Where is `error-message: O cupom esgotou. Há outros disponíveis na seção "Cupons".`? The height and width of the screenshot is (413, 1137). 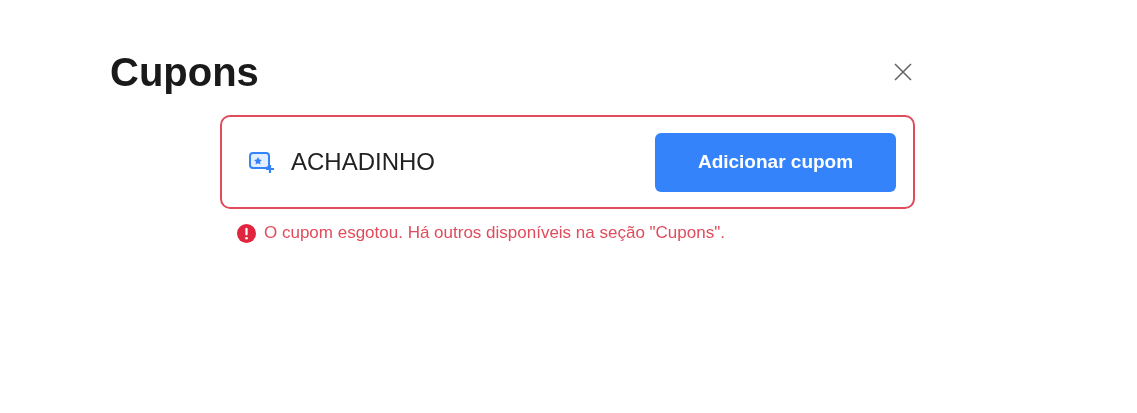
error-message: O cupom esgotou. Há outros disponíveis na seção "Cupons". is located at coordinates (494, 233).